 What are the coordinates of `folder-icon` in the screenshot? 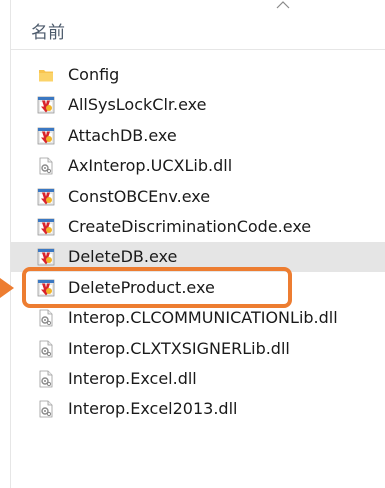 It's located at (46, 75).